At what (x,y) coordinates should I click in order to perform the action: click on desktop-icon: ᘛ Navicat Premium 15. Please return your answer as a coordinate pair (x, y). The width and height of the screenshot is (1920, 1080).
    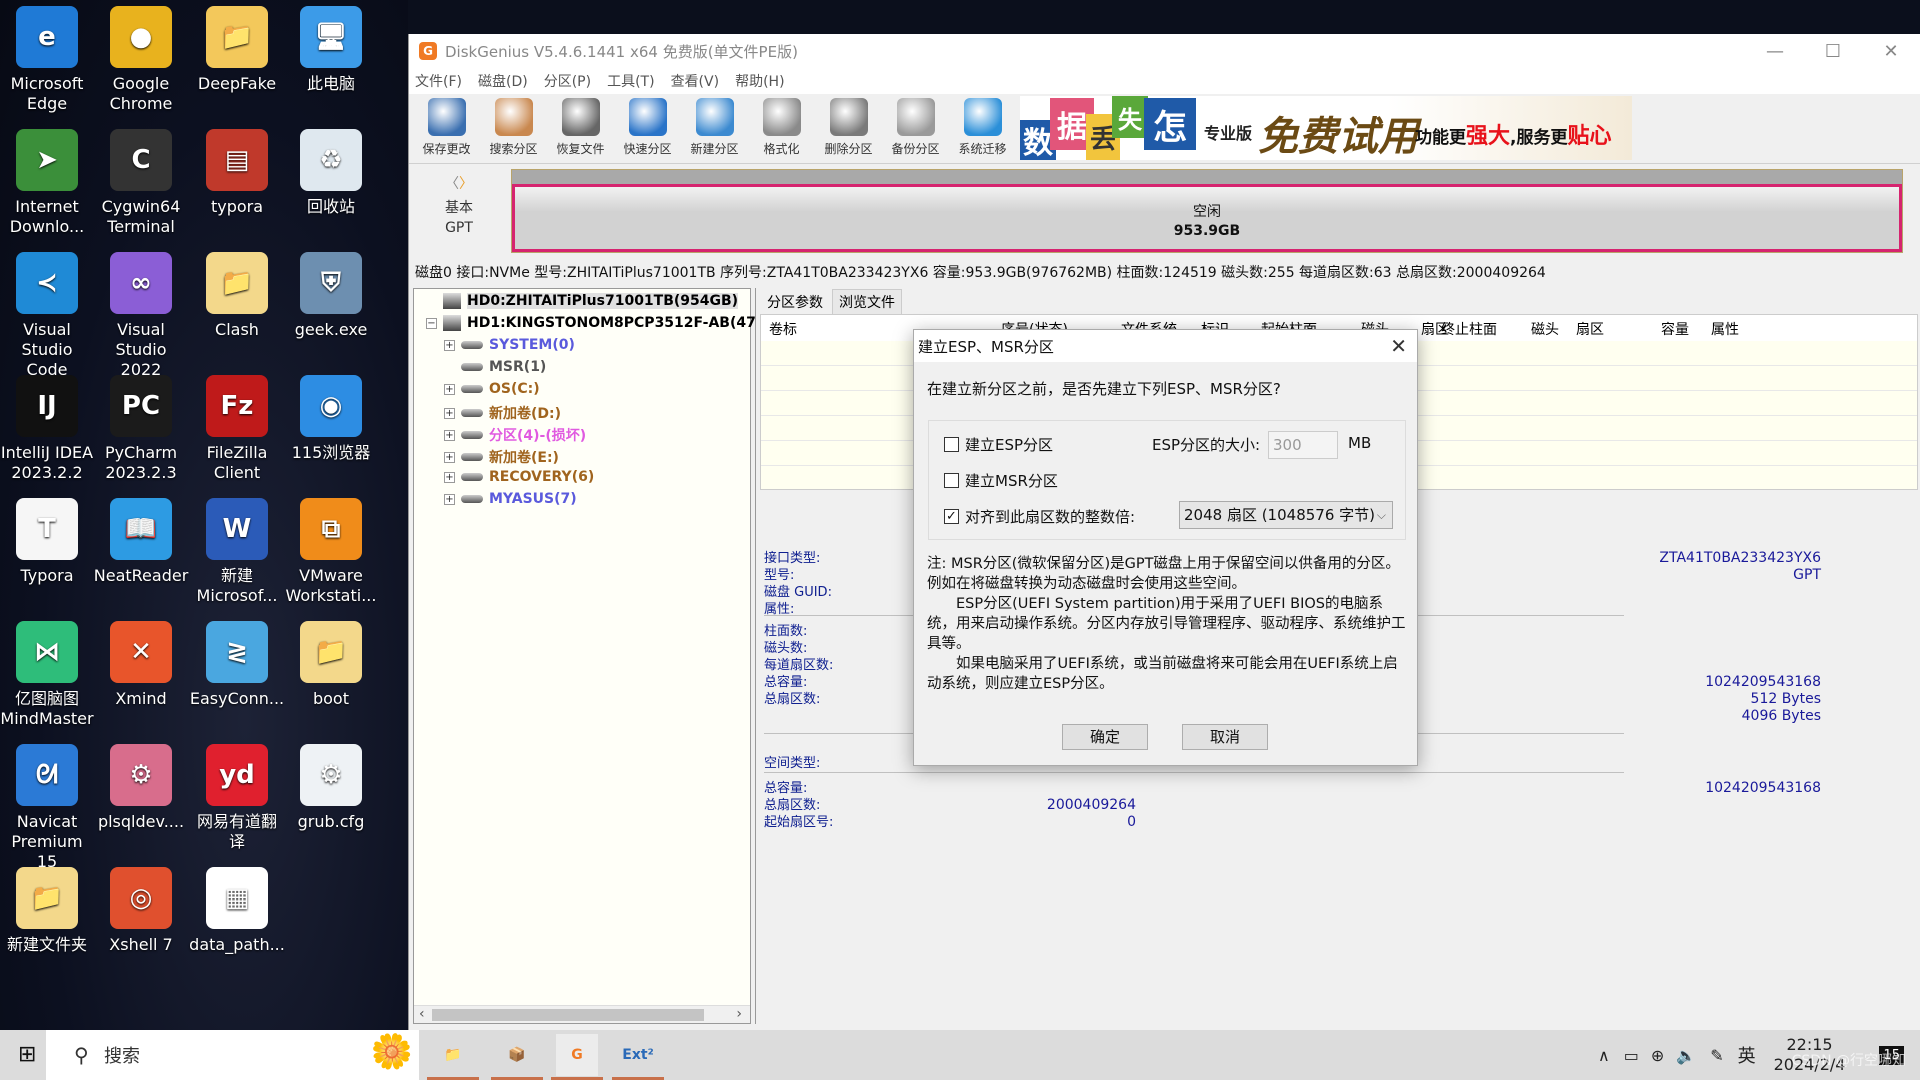
    Looking at the image, I should click on (47, 805).